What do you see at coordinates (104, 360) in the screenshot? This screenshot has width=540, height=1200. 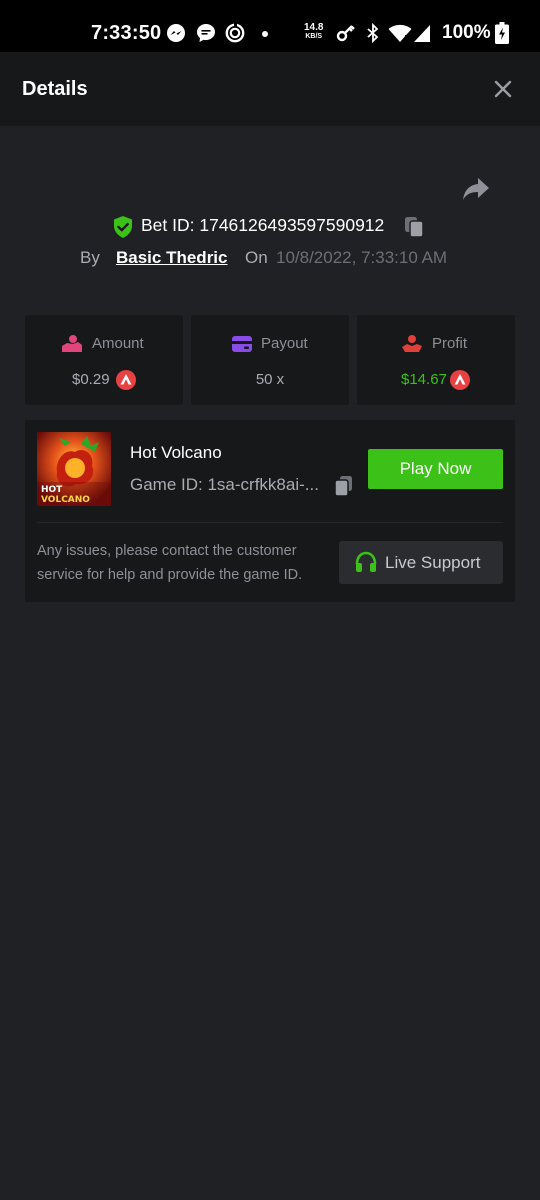 I see `amount-card: Amount $0.29` at bounding box center [104, 360].